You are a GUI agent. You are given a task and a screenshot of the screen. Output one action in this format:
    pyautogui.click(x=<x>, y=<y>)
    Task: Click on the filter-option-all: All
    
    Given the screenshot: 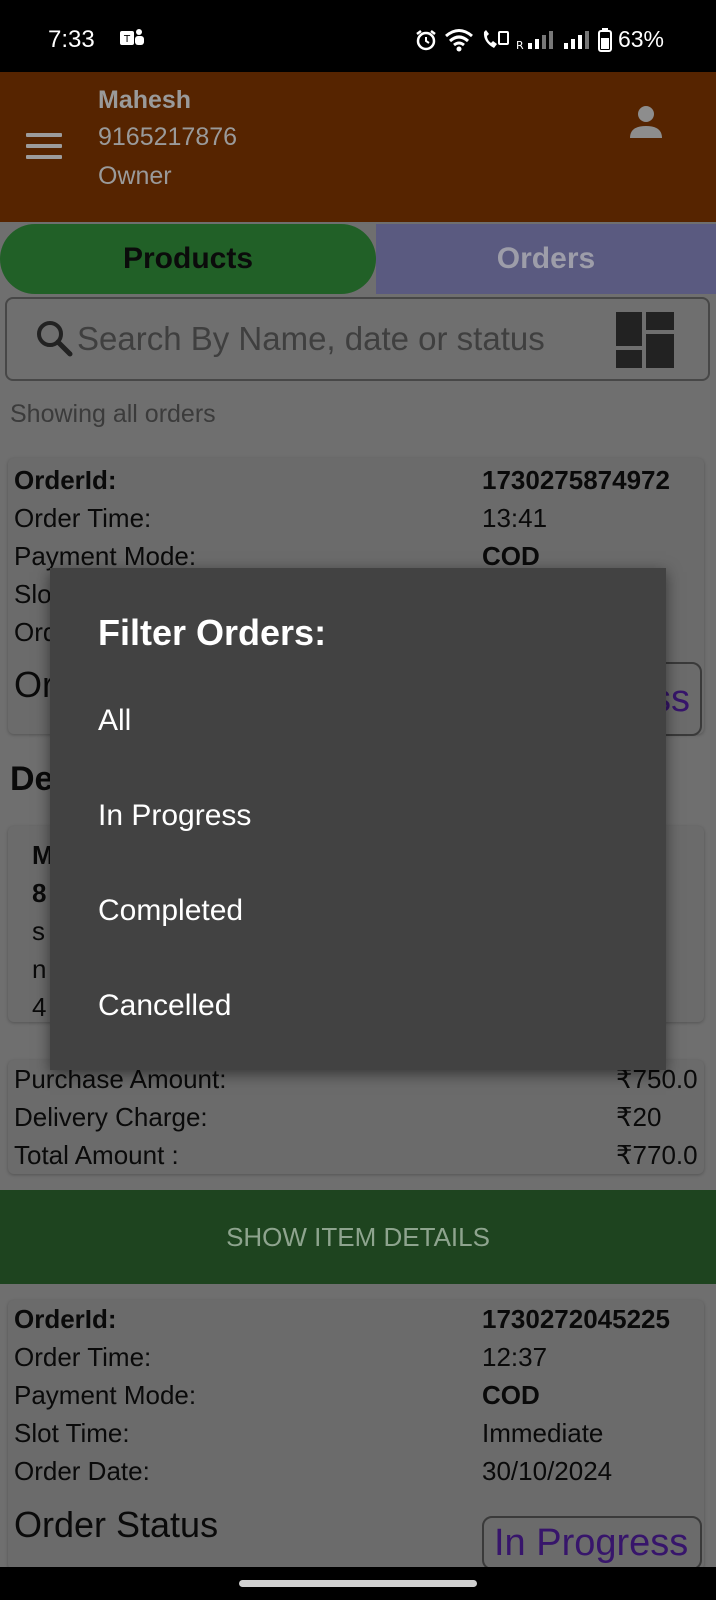 What is the action you would take?
    pyautogui.click(x=114, y=721)
    